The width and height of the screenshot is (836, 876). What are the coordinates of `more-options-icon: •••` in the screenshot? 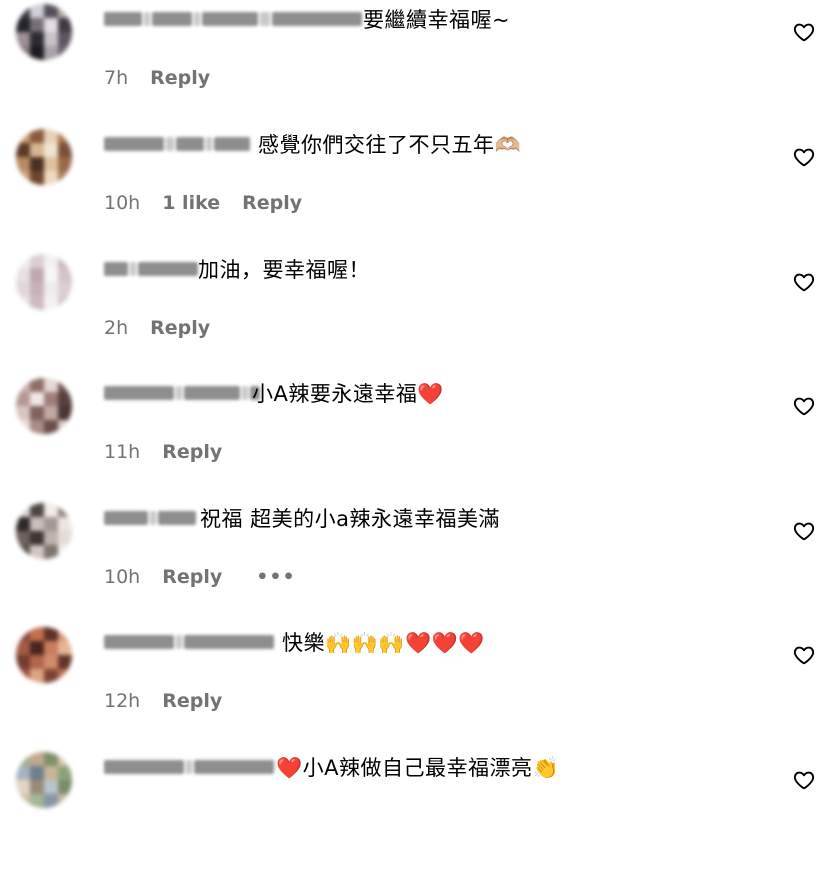 It's located at (275, 577).